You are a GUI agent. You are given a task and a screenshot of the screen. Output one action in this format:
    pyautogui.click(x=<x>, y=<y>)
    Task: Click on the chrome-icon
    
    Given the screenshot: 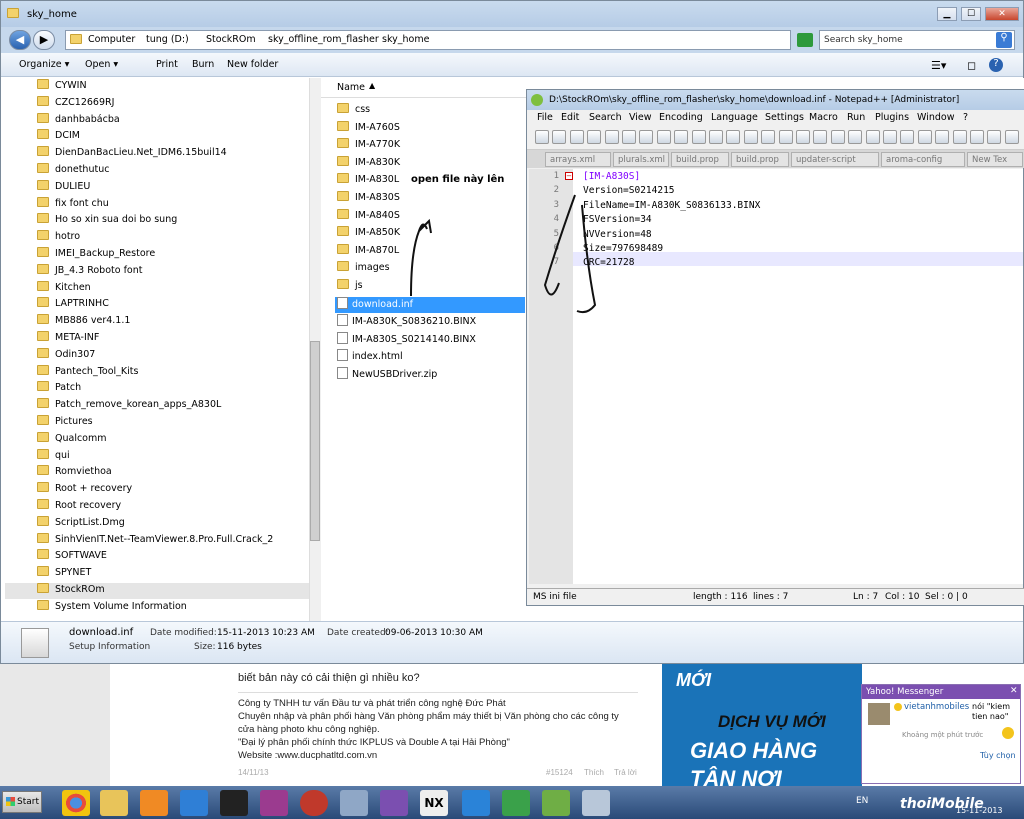 What is the action you would take?
    pyautogui.click(x=76, y=803)
    